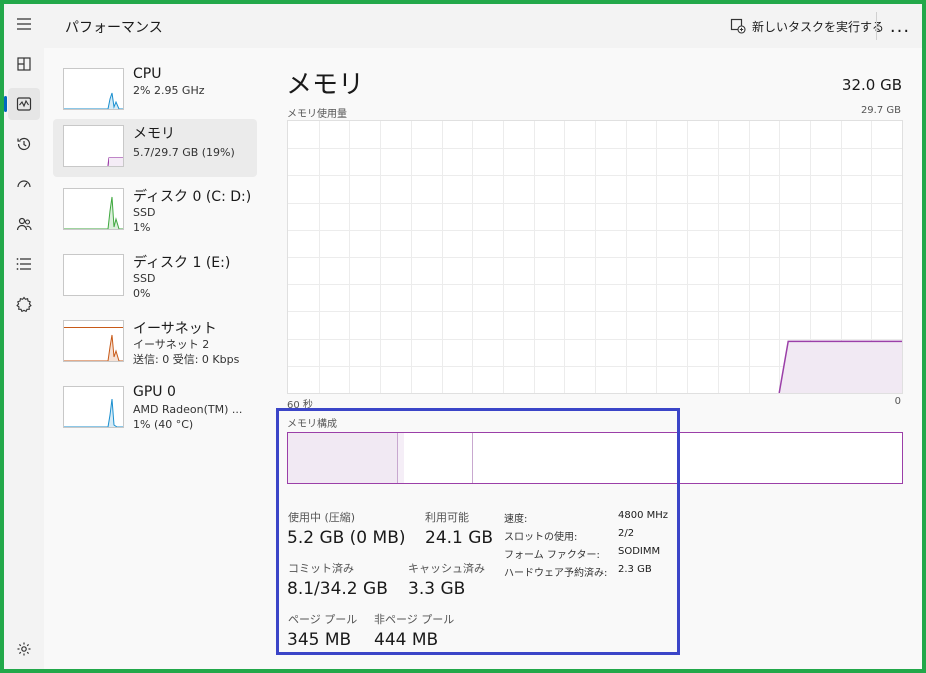  What do you see at coordinates (346, 538) in the screenshot?
I see `in-use-value: 5.2 GB (0 MB)` at bounding box center [346, 538].